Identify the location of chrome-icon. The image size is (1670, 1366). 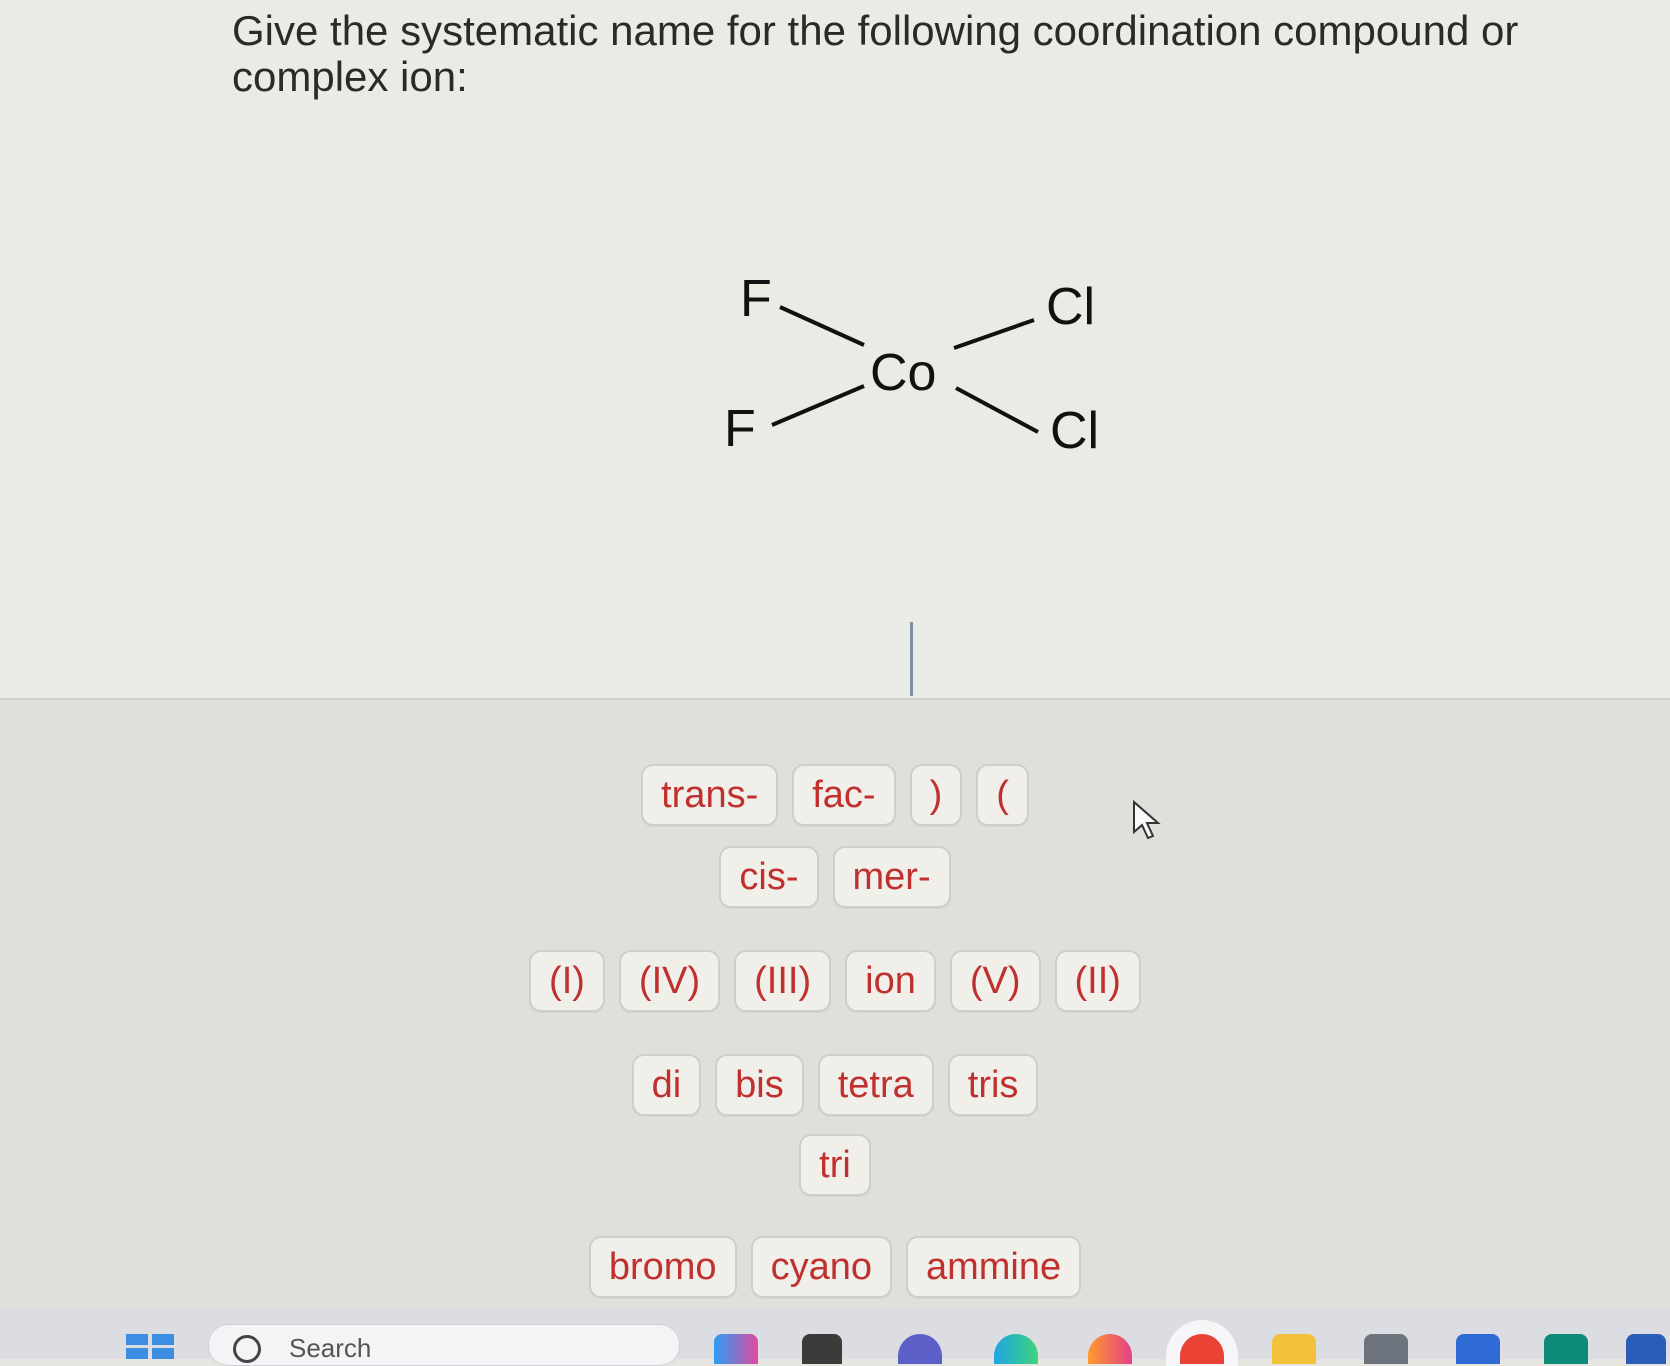
(1202, 1349).